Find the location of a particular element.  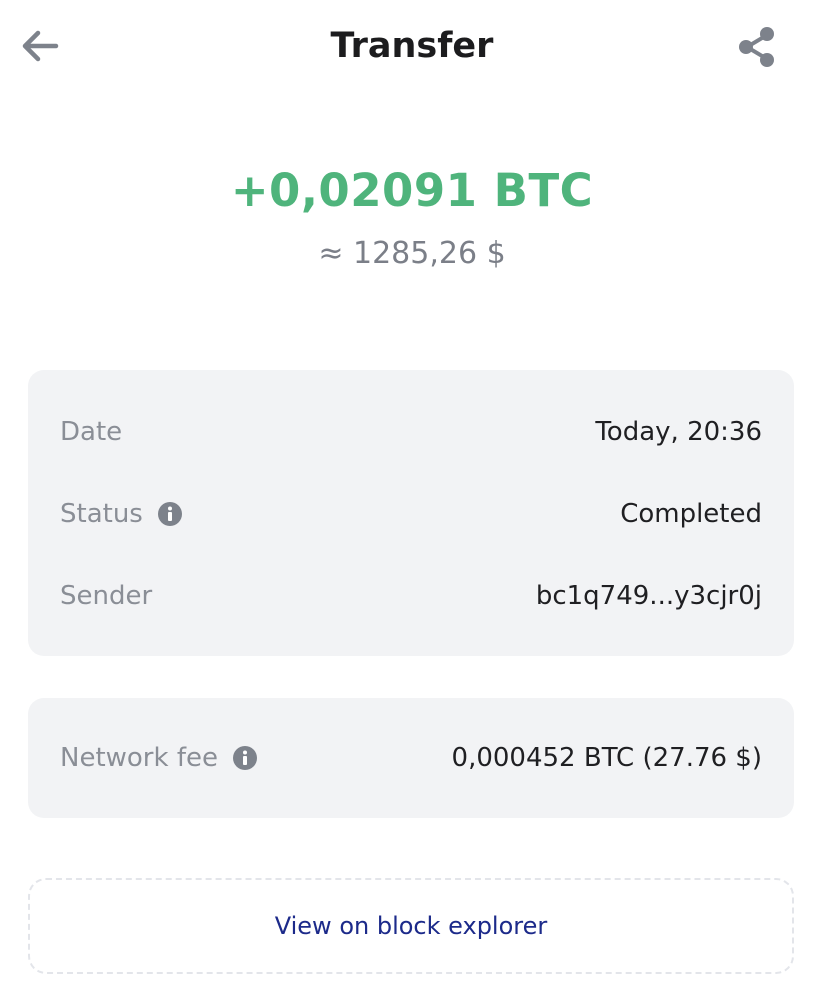

header: Transfer is located at coordinates (412, 46).